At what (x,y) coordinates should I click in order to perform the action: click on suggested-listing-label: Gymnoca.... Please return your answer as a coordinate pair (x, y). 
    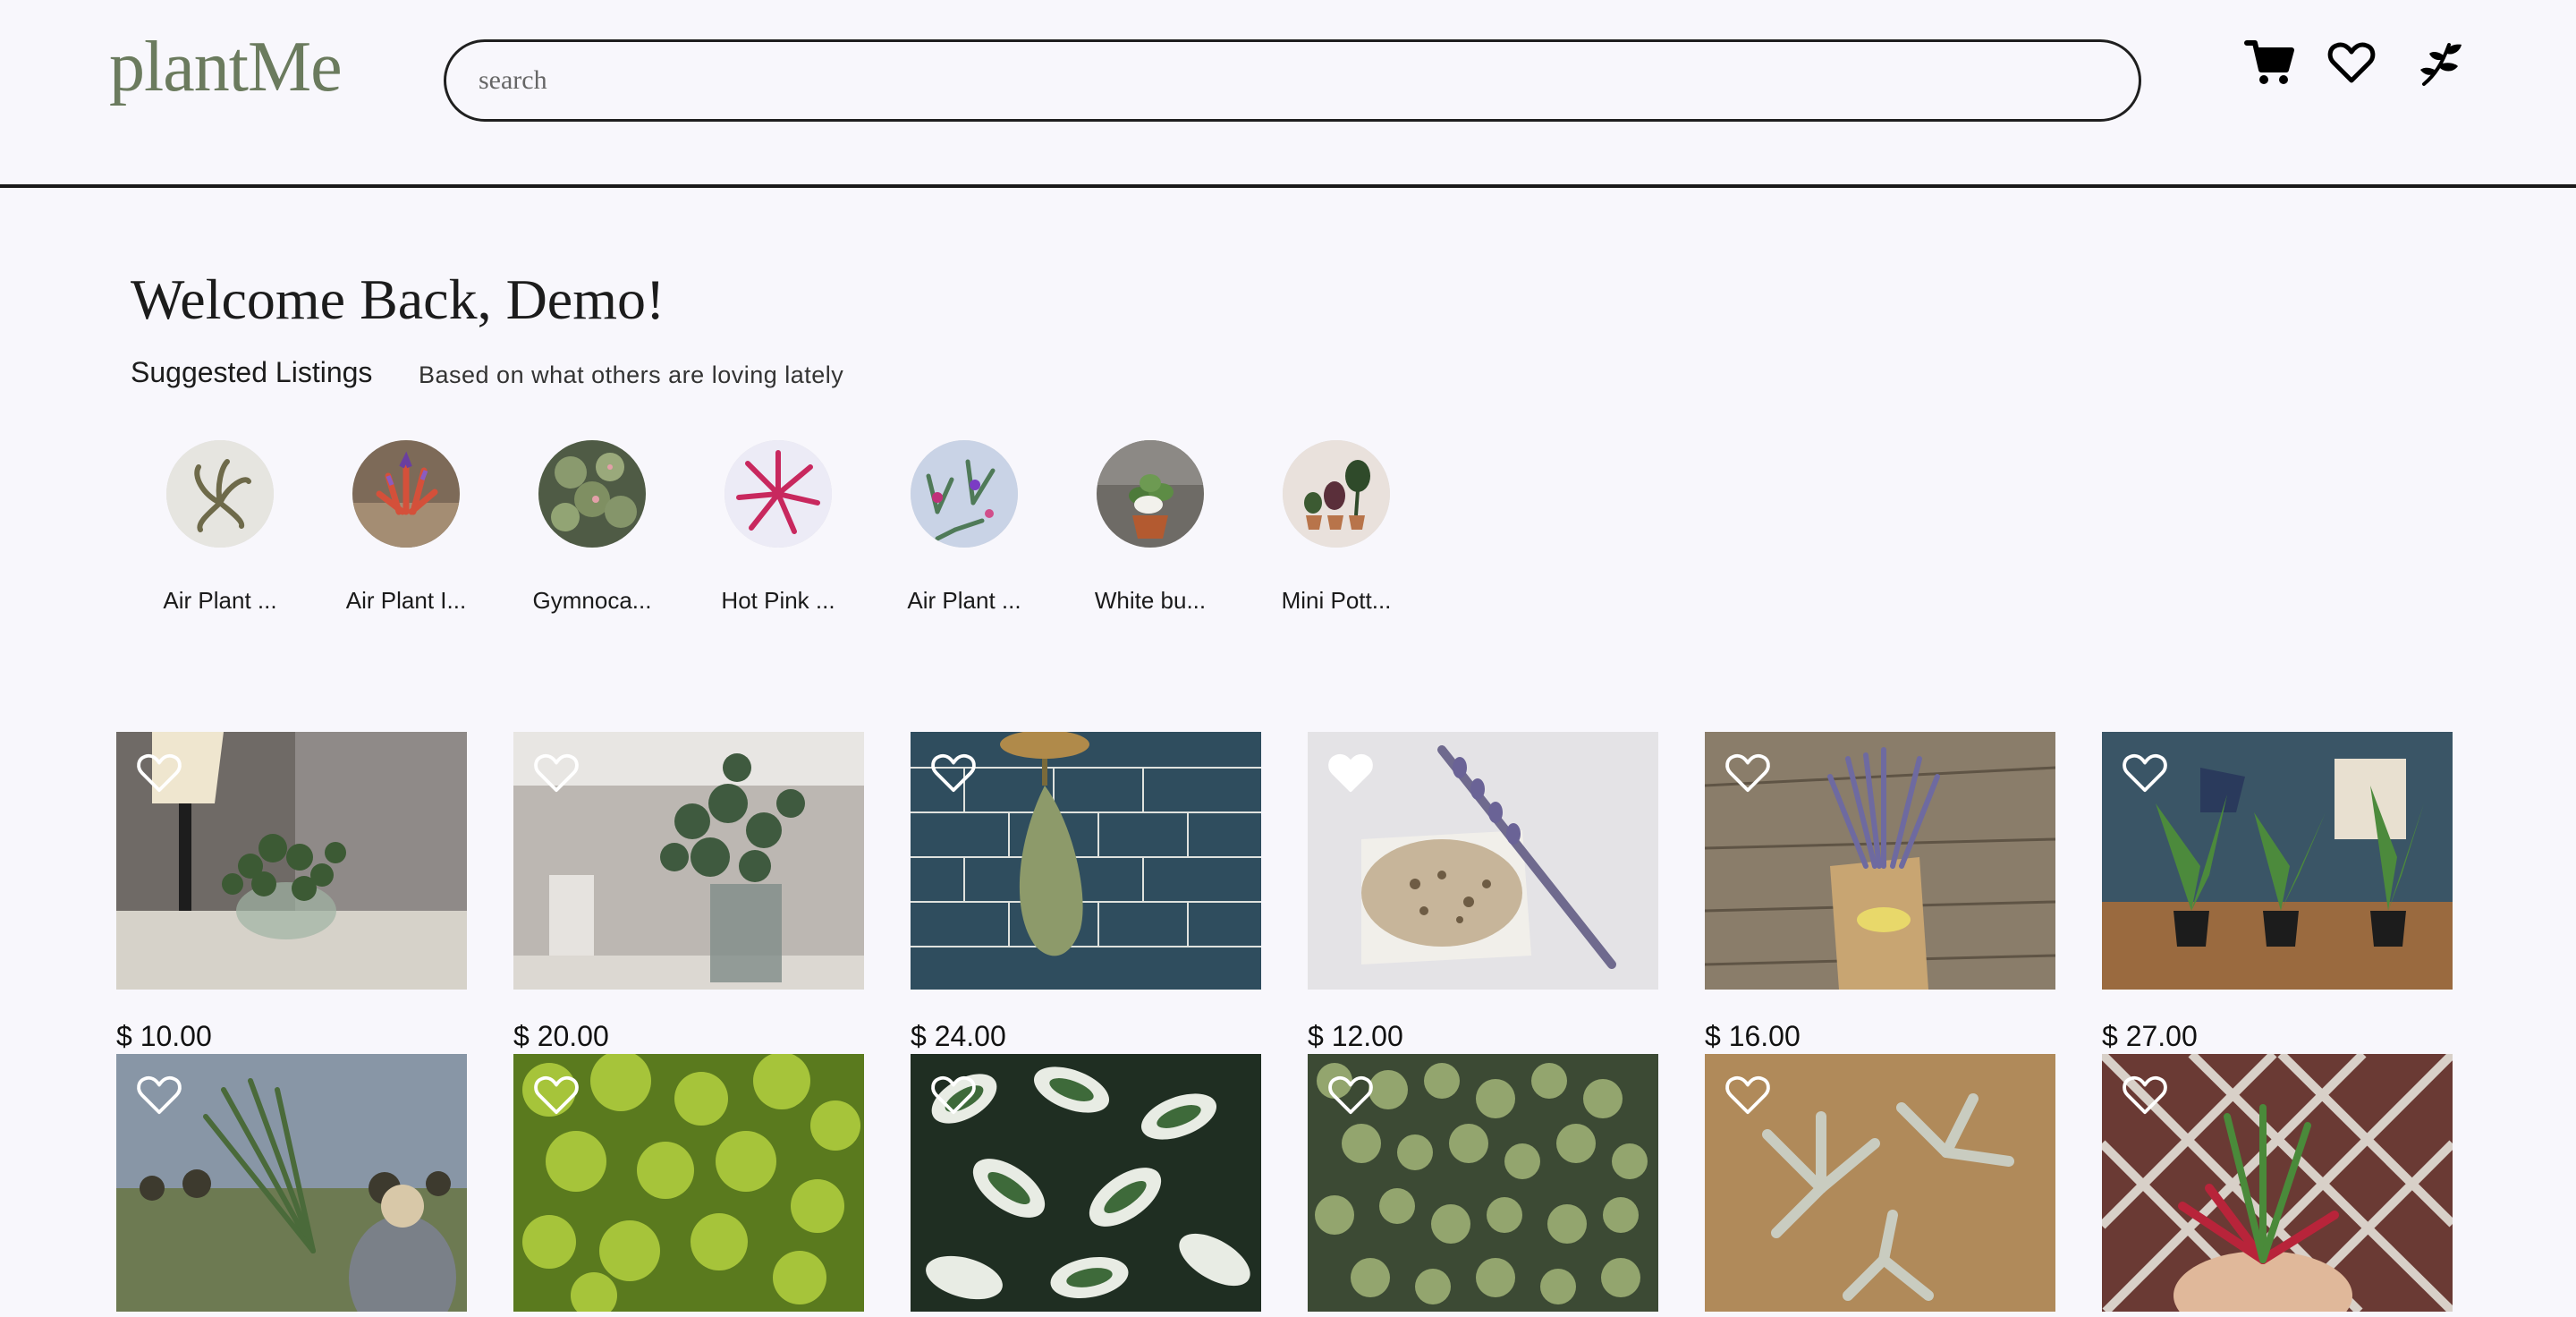
    Looking at the image, I should click on (592, 600).